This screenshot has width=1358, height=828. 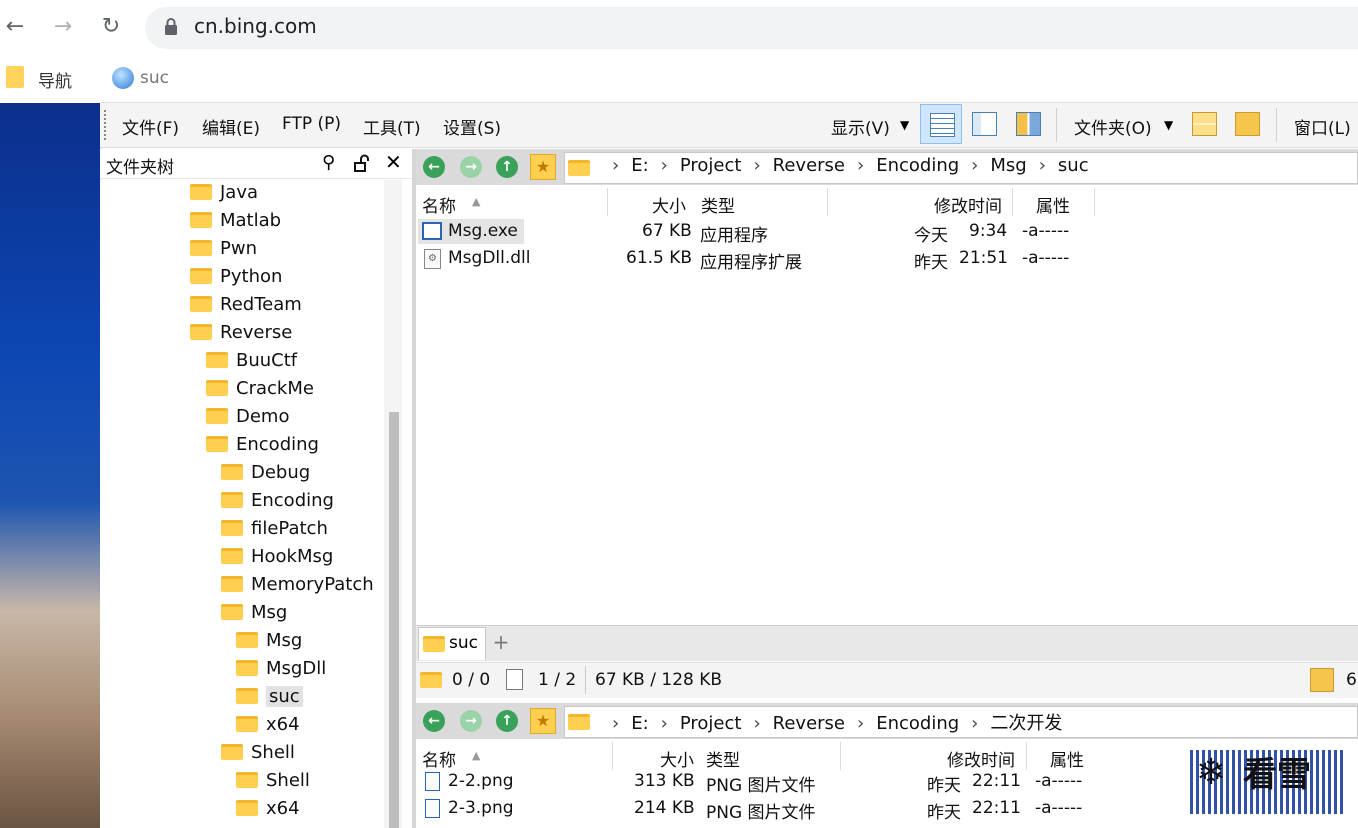 What do you see at coordinates (235, 221) in the screenshot?
I see `tree-item: Matlab` at bounding box center [235, 221].